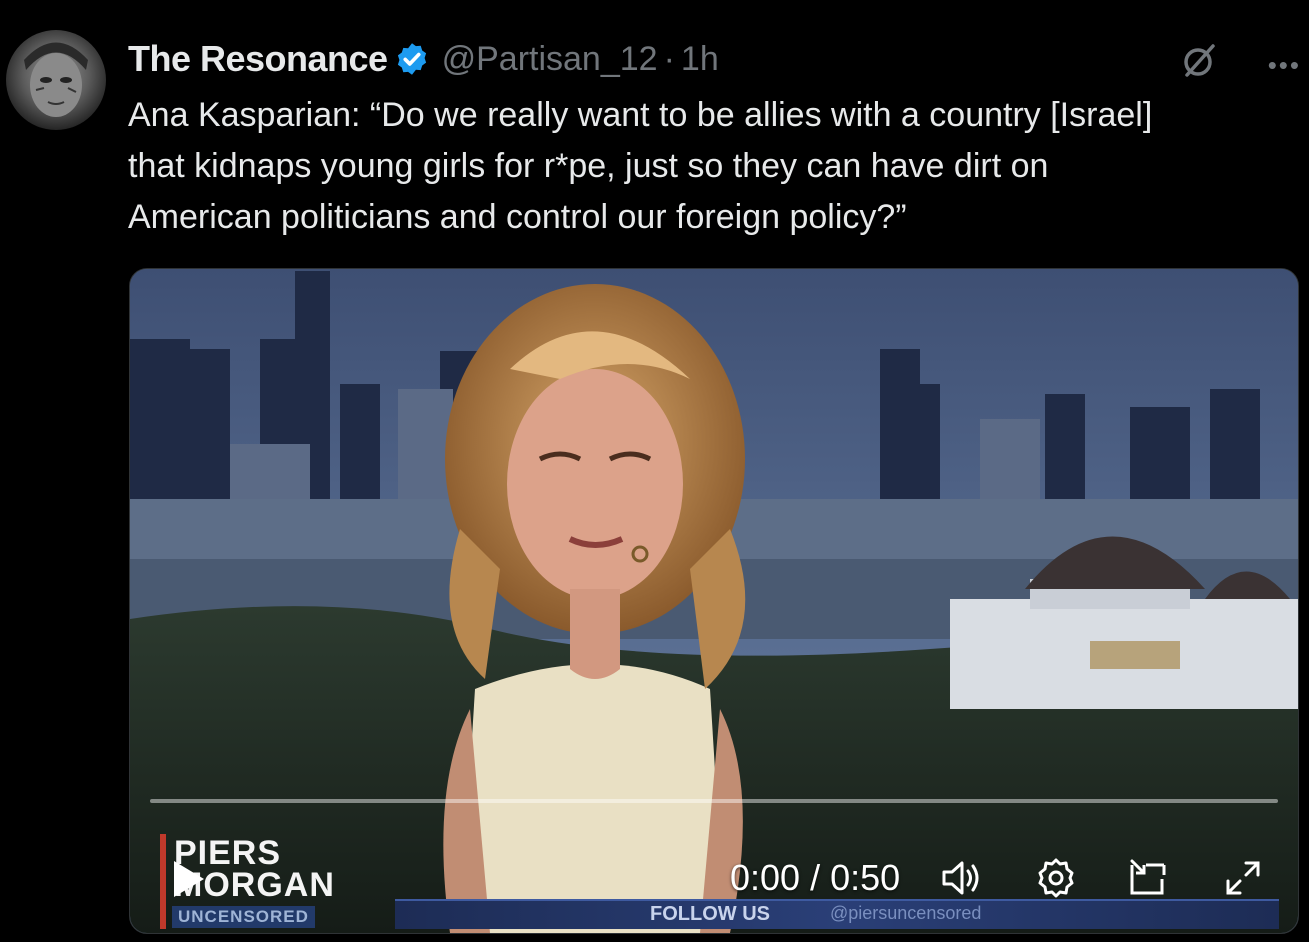 The width and height of the screenshot is (1309, 942). What do you see at coordinates (1284, 65) in the screenshot?
I see `more-icon: •••` at bounding box center [1284, 65].